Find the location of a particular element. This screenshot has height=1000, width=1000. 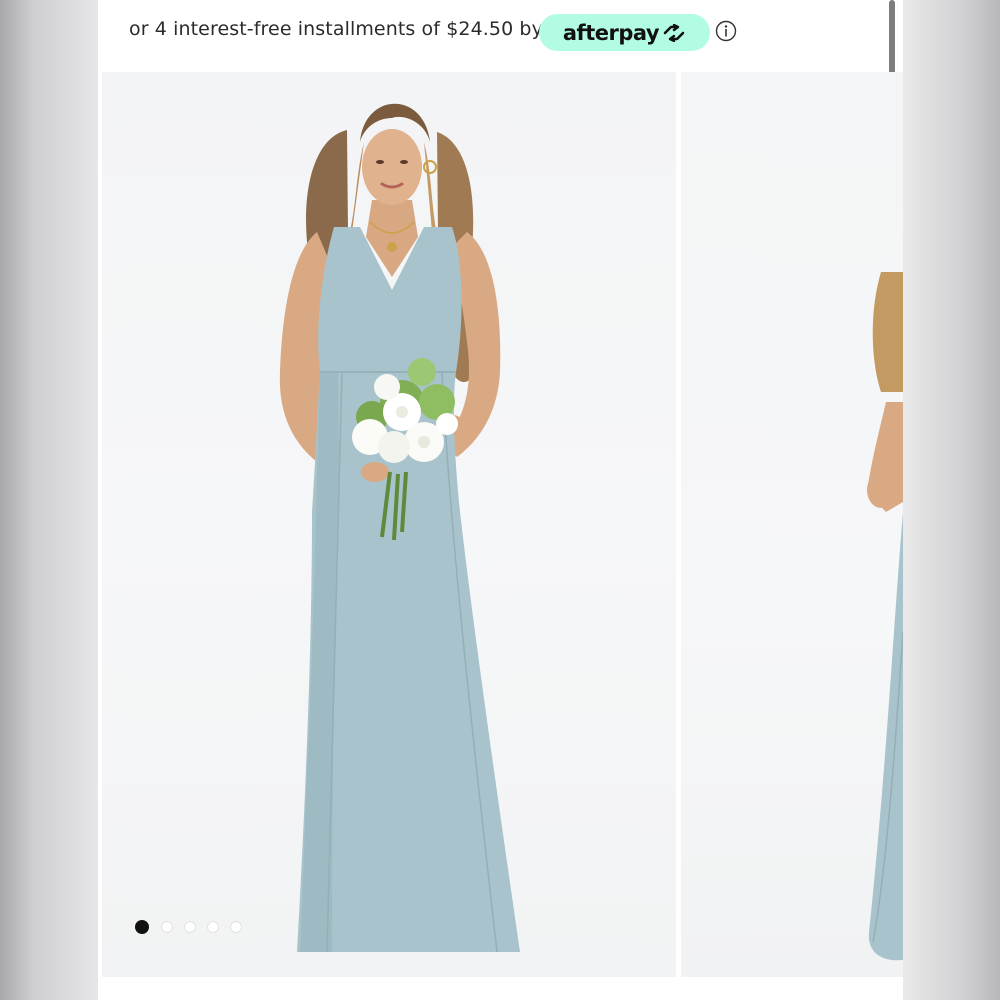

afterpay-badge: afterpay is located at coordinates (624, 32).